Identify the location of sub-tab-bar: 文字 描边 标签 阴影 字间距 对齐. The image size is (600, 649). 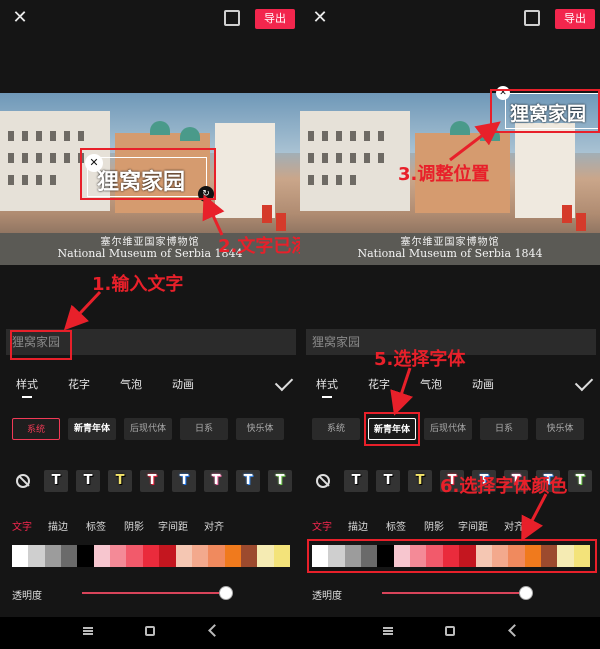
(450, 526).